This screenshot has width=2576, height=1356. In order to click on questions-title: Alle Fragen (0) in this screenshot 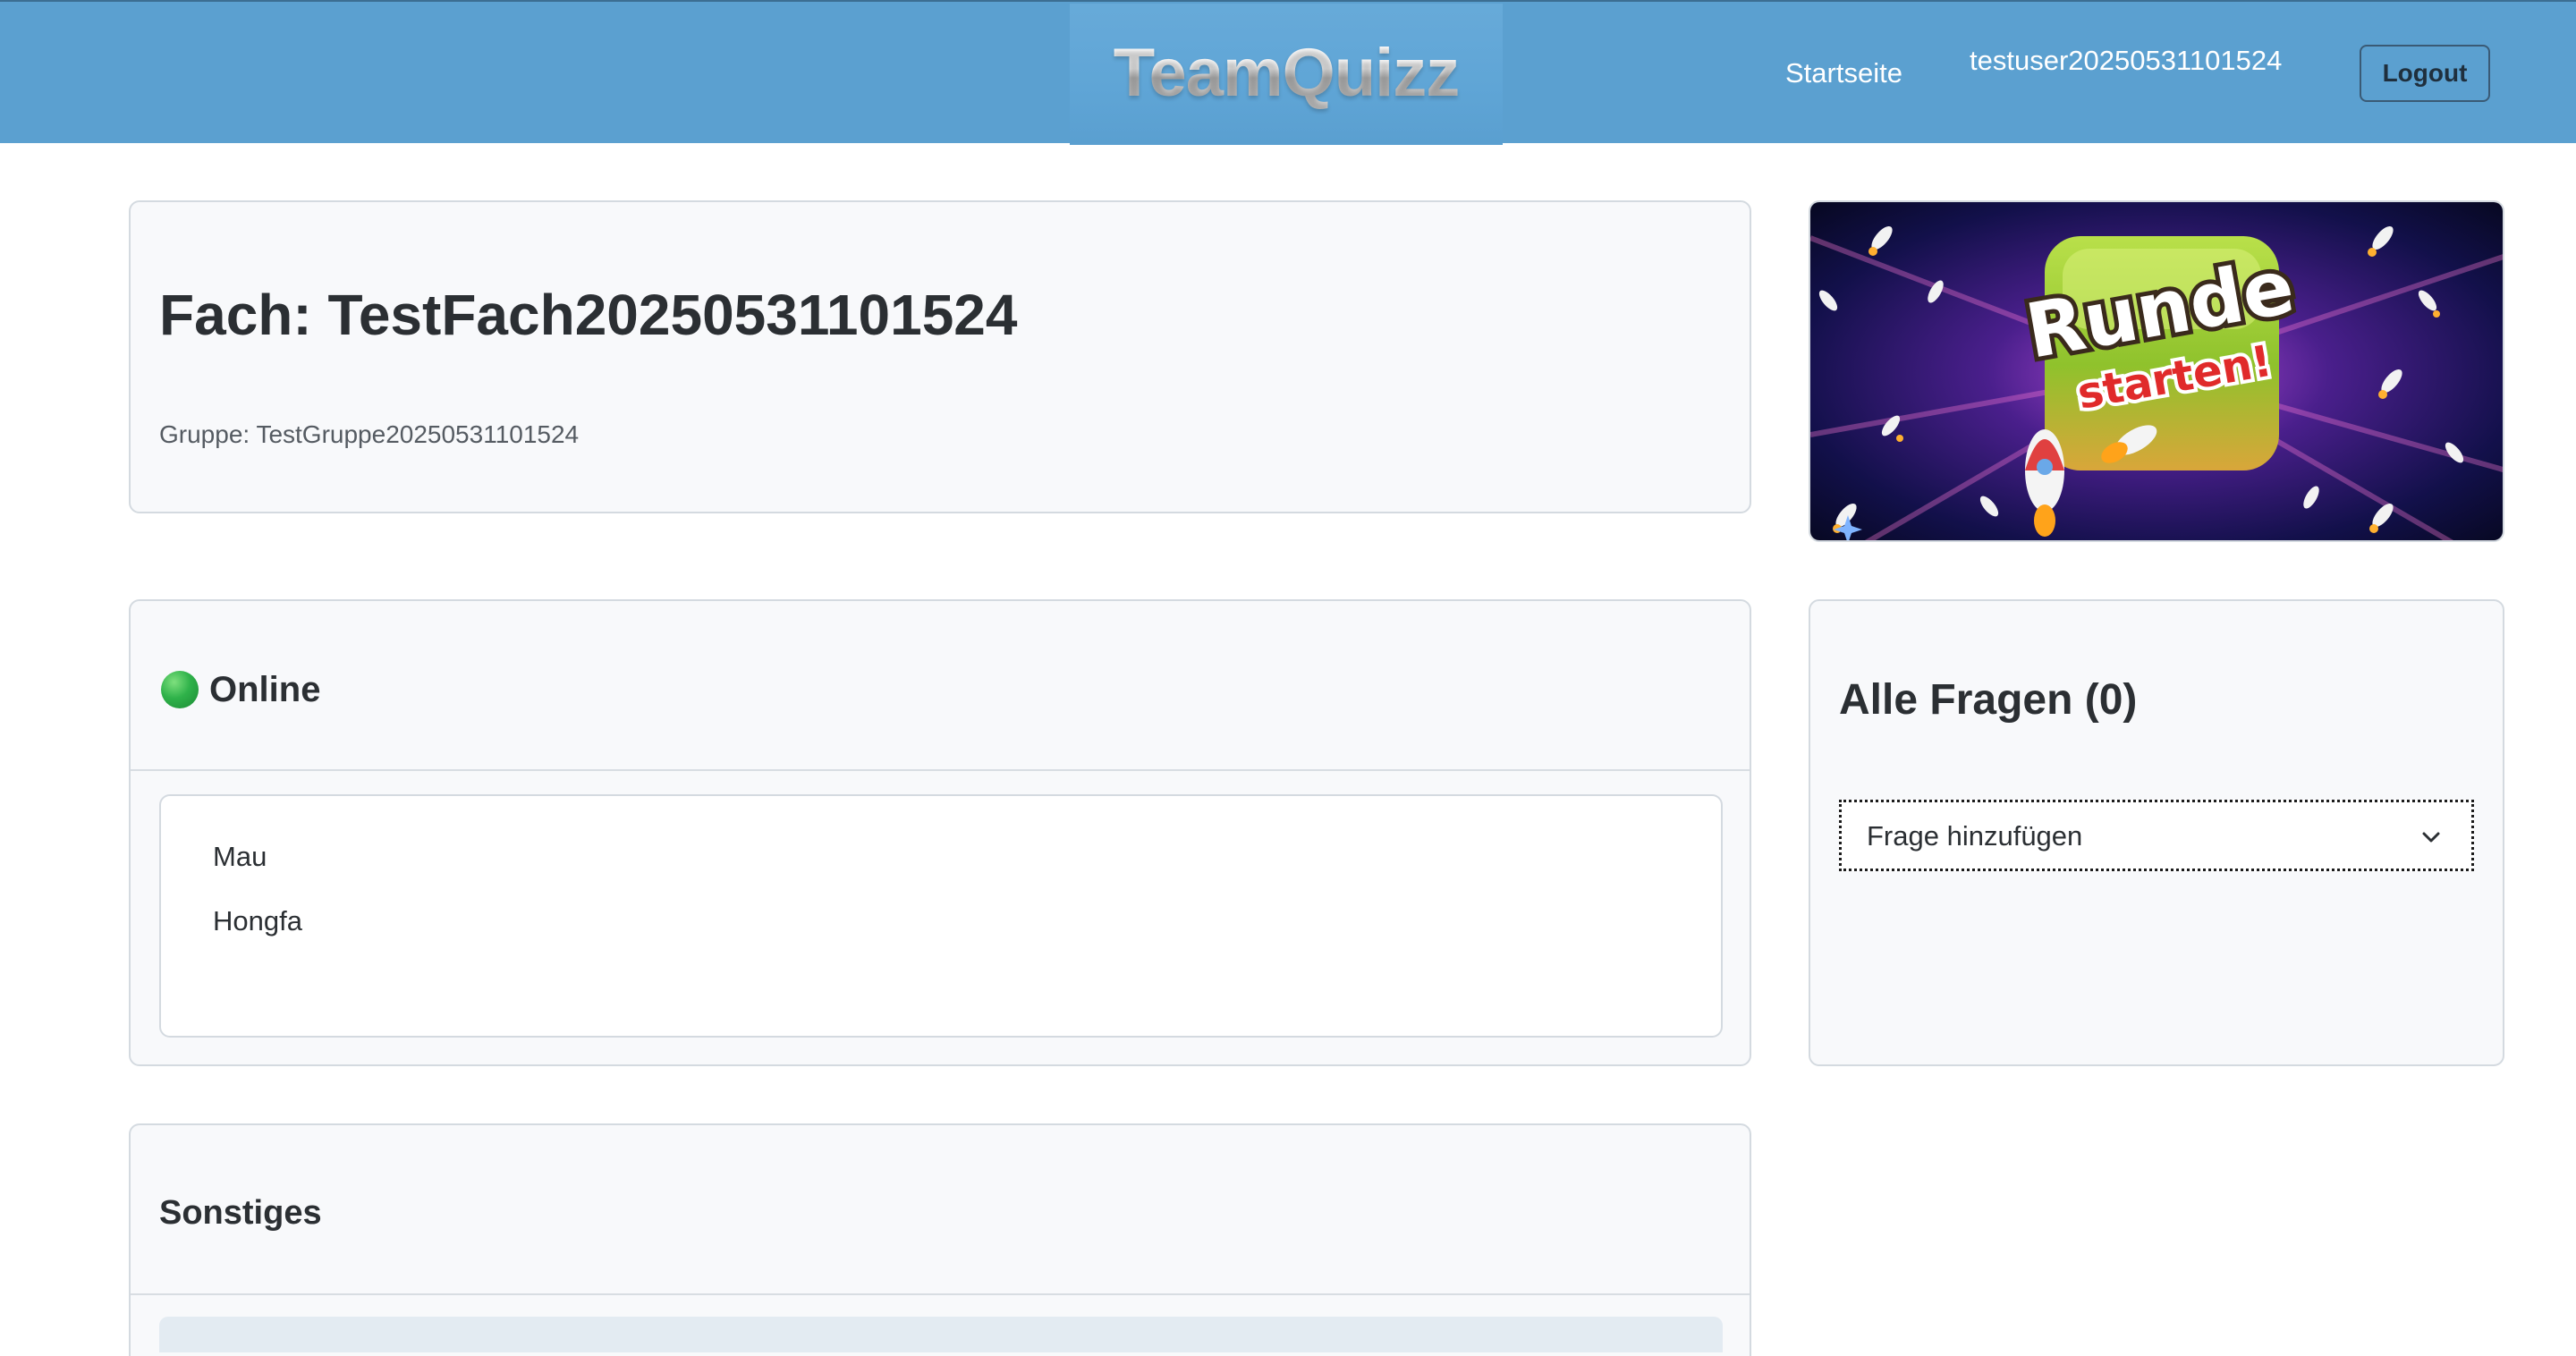, I will do `click(1988, 700)`.